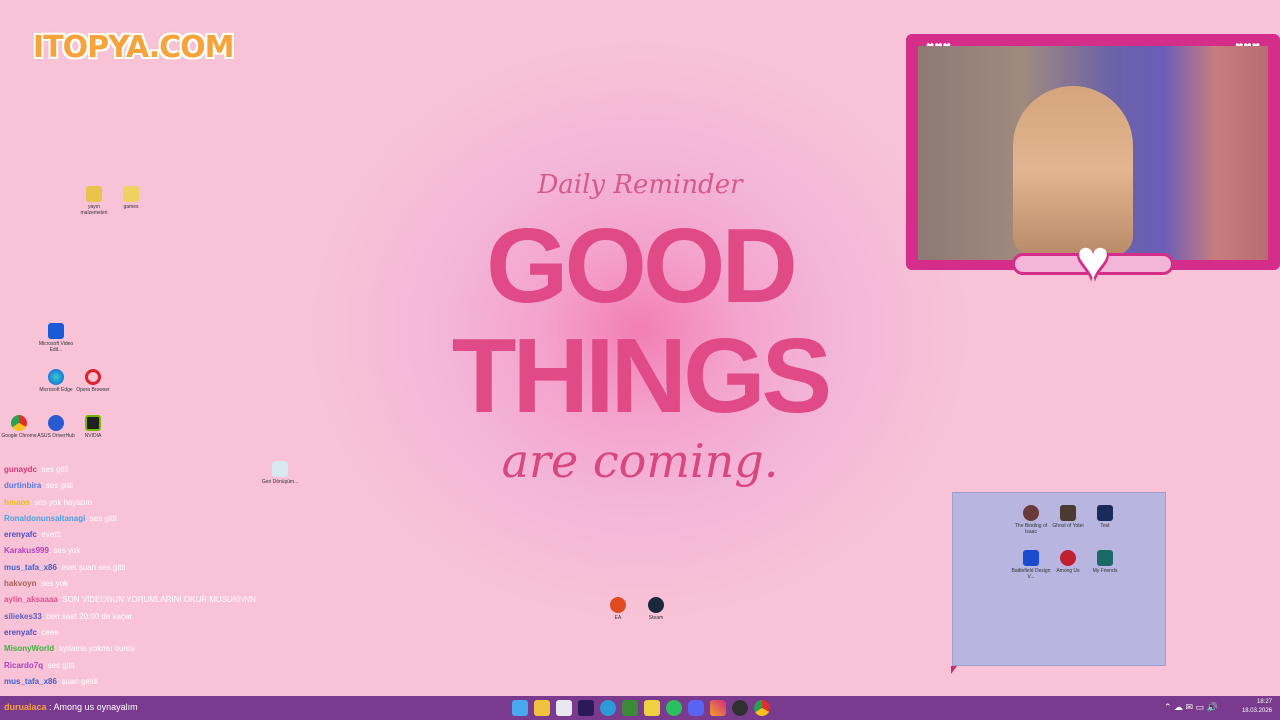  What do you see at coordinates (630, 708) in the screenshot?
I see `minecraft-icon` at bounding box center [630, 708].